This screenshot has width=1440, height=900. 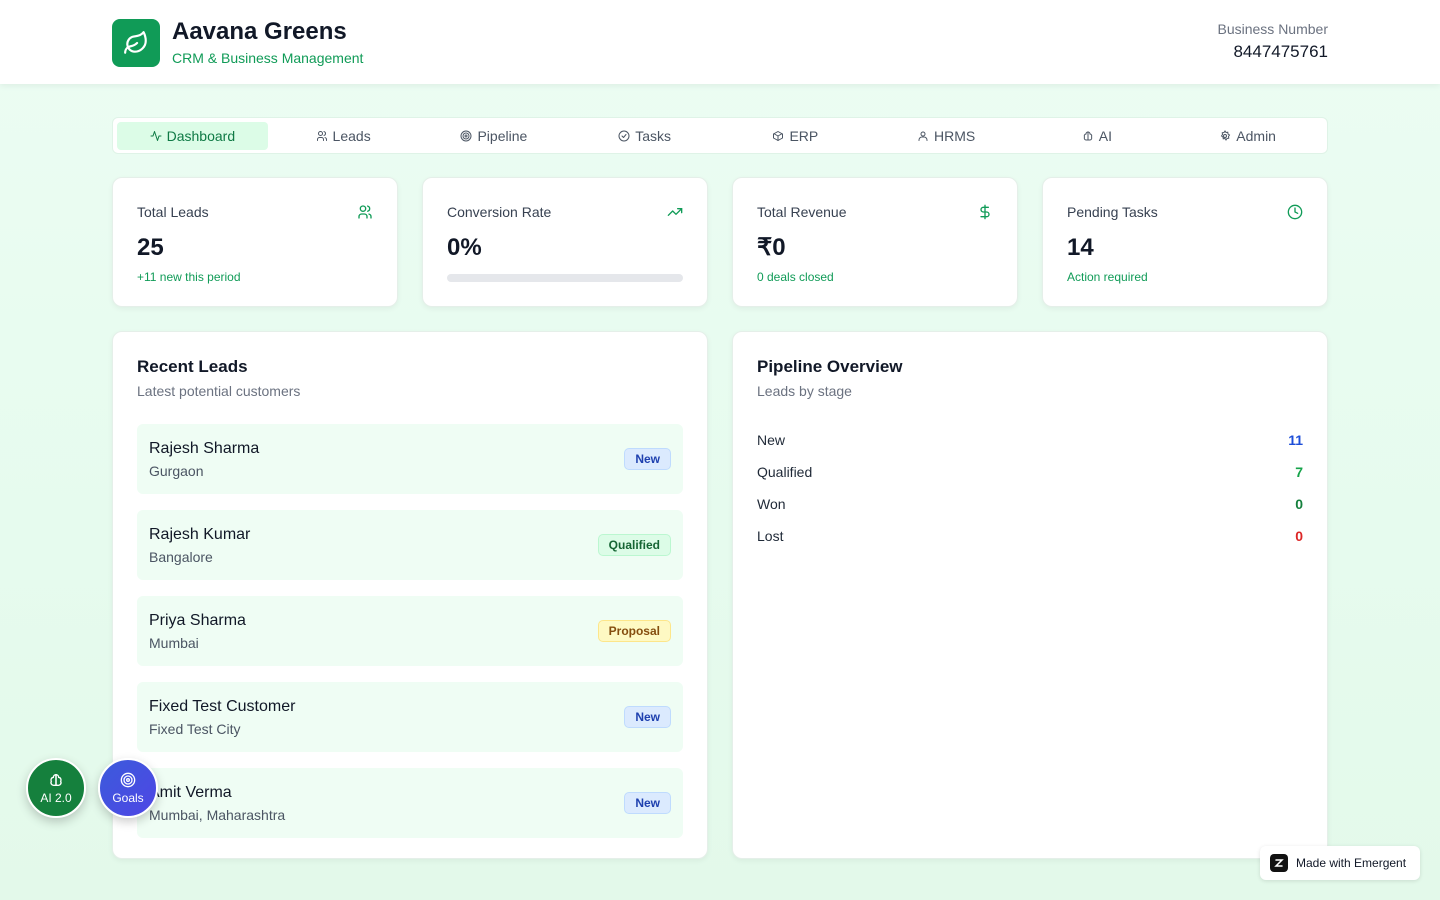 I want to click on stage-list: New 11 Qualified 7 Won 0 Lost 0, so click(x=1030, y=488).